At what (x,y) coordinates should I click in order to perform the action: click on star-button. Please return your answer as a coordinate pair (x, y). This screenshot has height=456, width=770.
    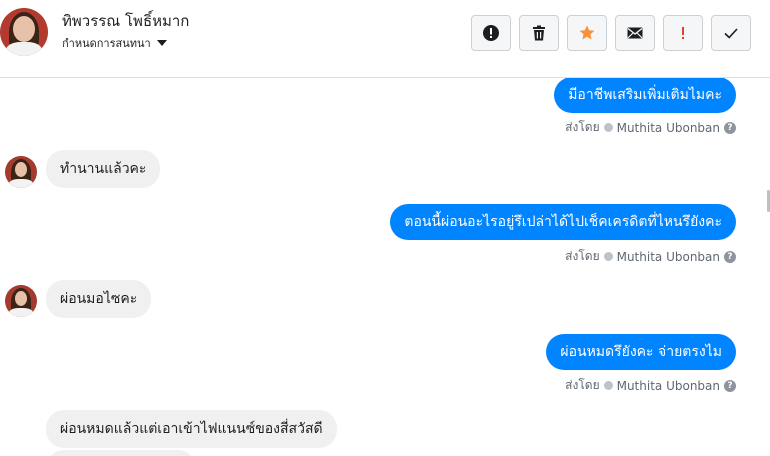
    Looking at the image, I should click on (587, 33).